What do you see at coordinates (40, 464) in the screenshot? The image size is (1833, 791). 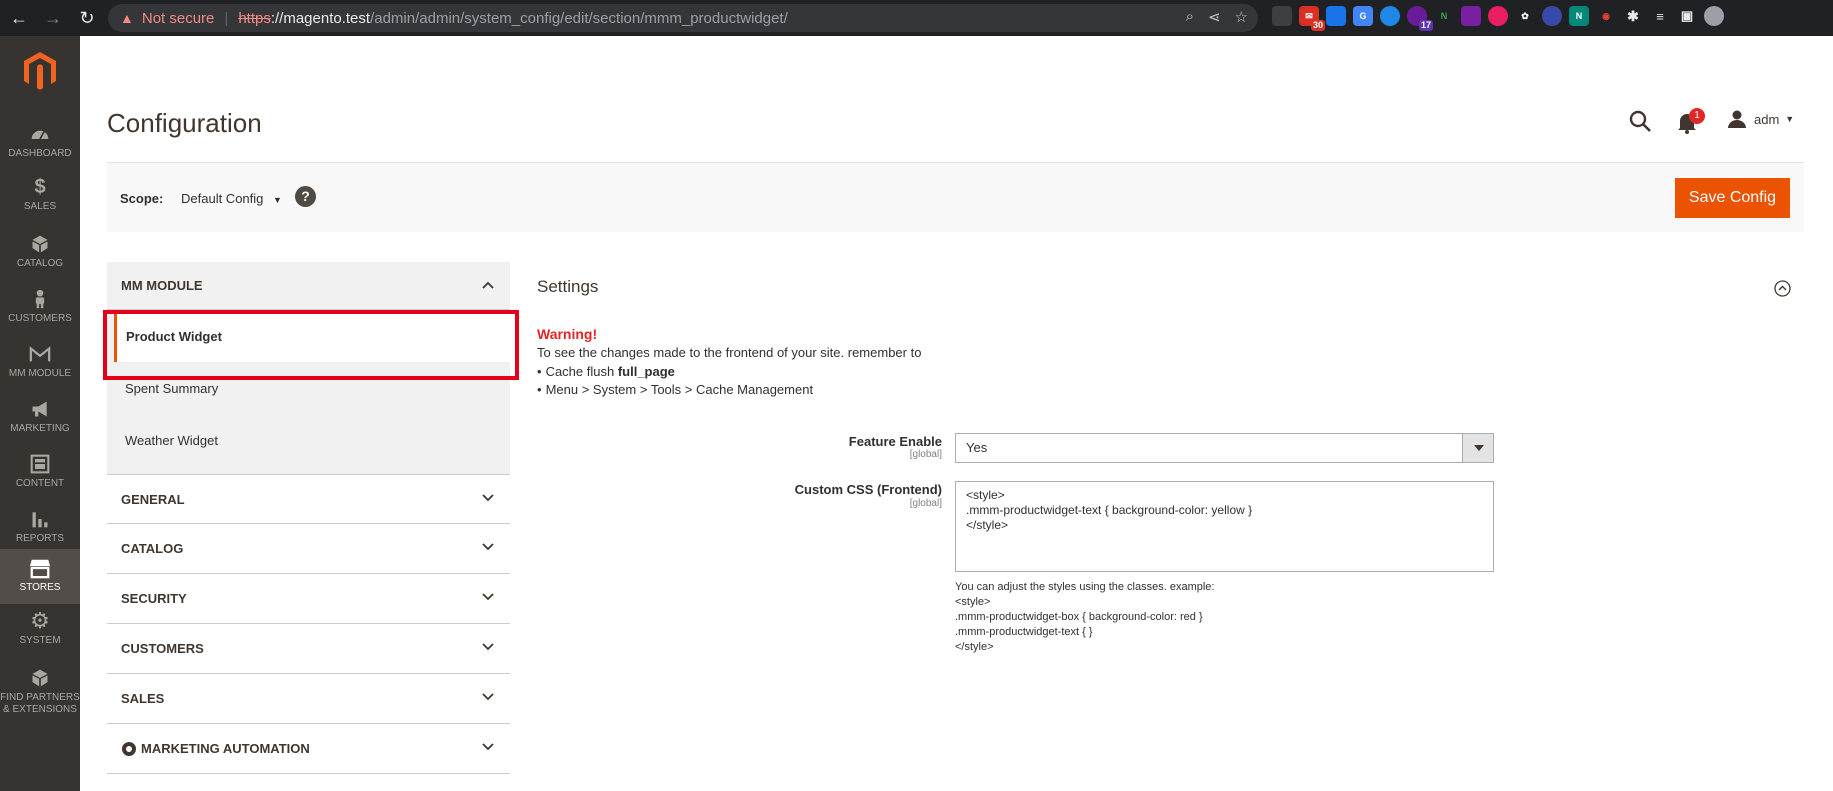 I see `layout-icon` at bounding box center [40, 464].